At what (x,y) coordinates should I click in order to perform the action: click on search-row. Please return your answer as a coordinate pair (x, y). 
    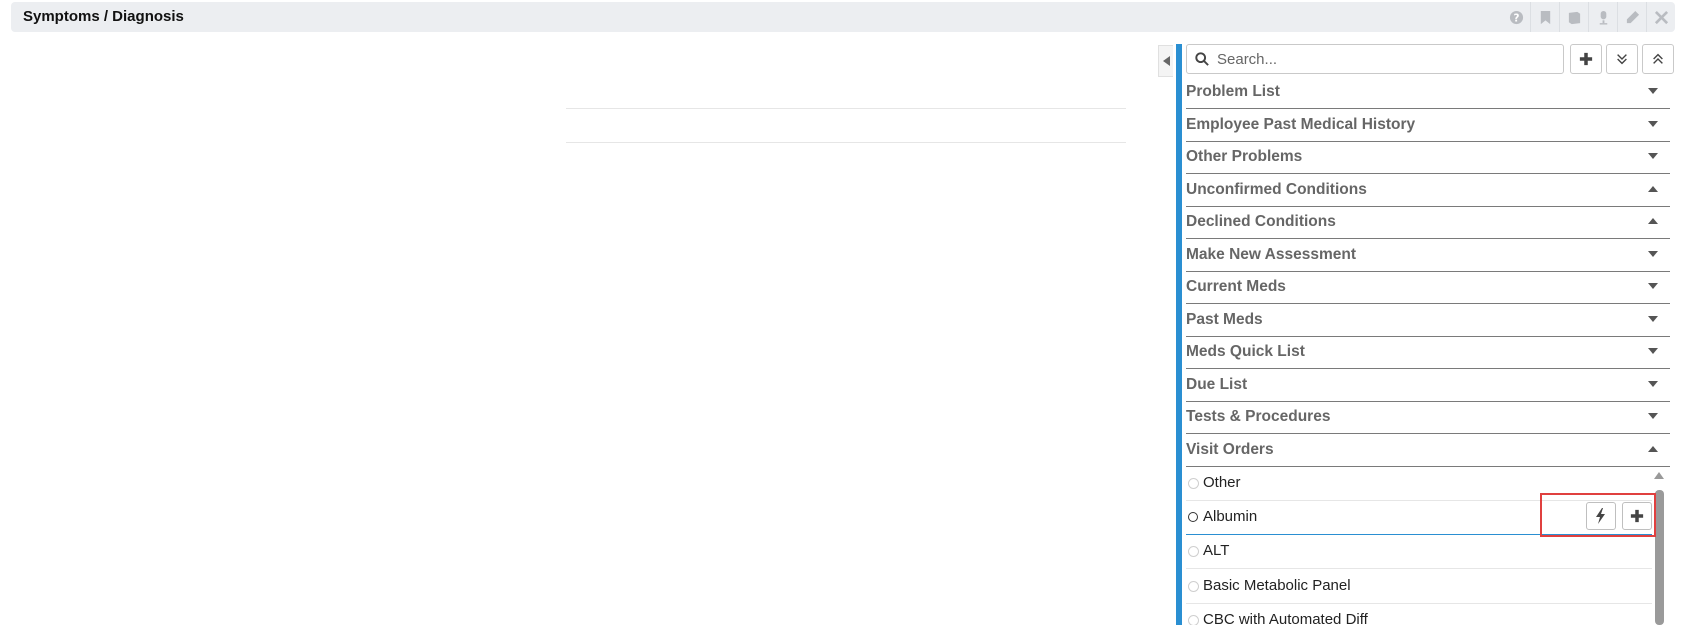
    Looking at the image, I should click on (1430, 60).